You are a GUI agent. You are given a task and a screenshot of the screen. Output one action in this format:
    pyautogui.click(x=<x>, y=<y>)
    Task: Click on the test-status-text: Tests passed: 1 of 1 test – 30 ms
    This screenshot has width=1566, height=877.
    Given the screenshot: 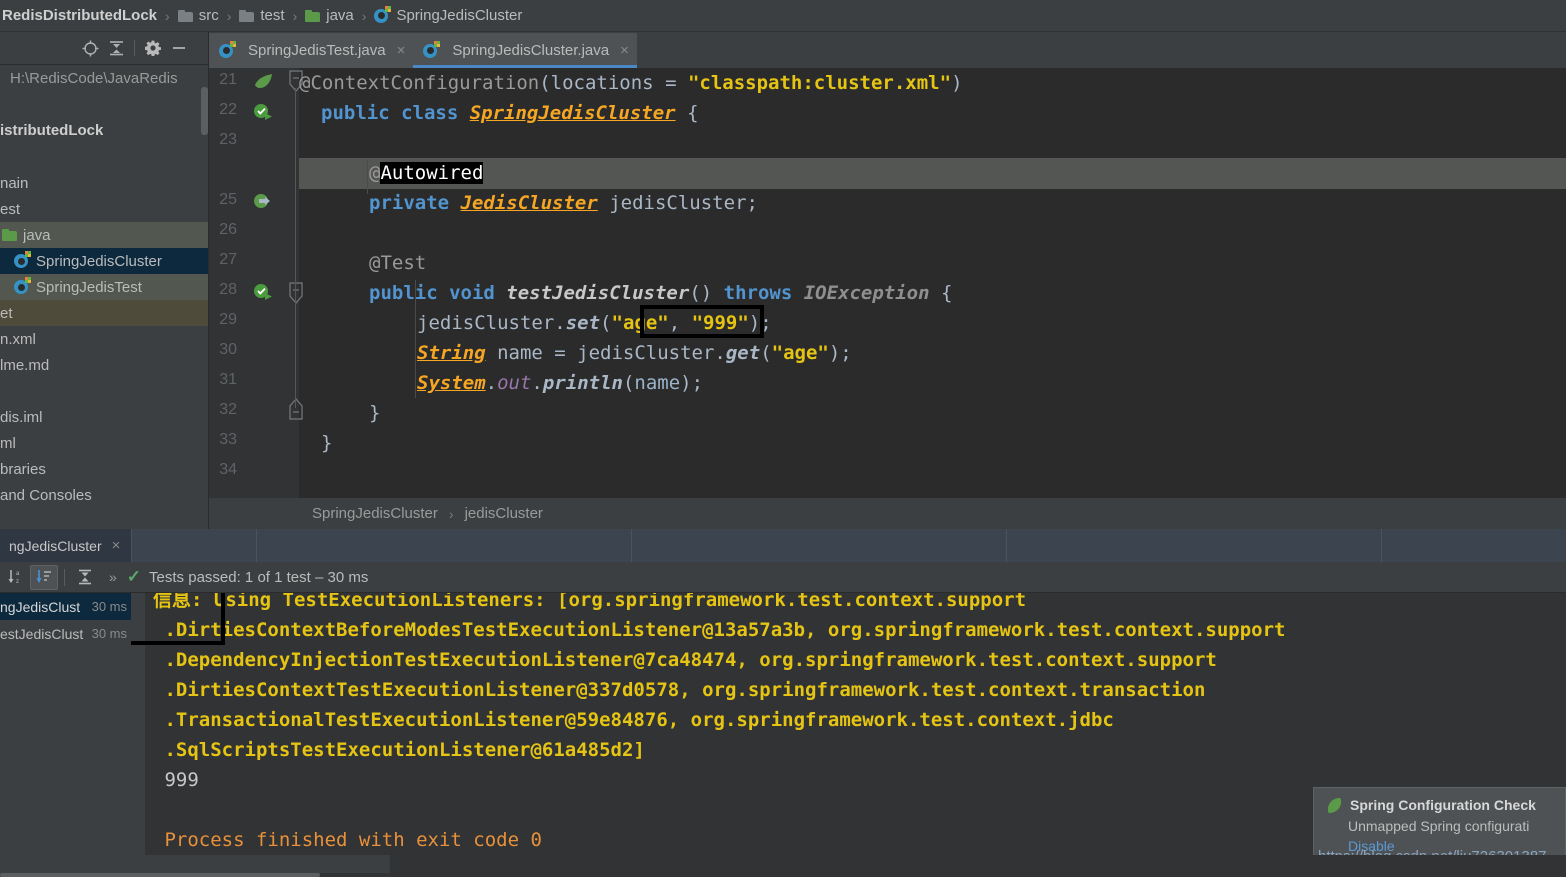 What is the action you would take?
    pyautogui.click(x=259, y=577)
    